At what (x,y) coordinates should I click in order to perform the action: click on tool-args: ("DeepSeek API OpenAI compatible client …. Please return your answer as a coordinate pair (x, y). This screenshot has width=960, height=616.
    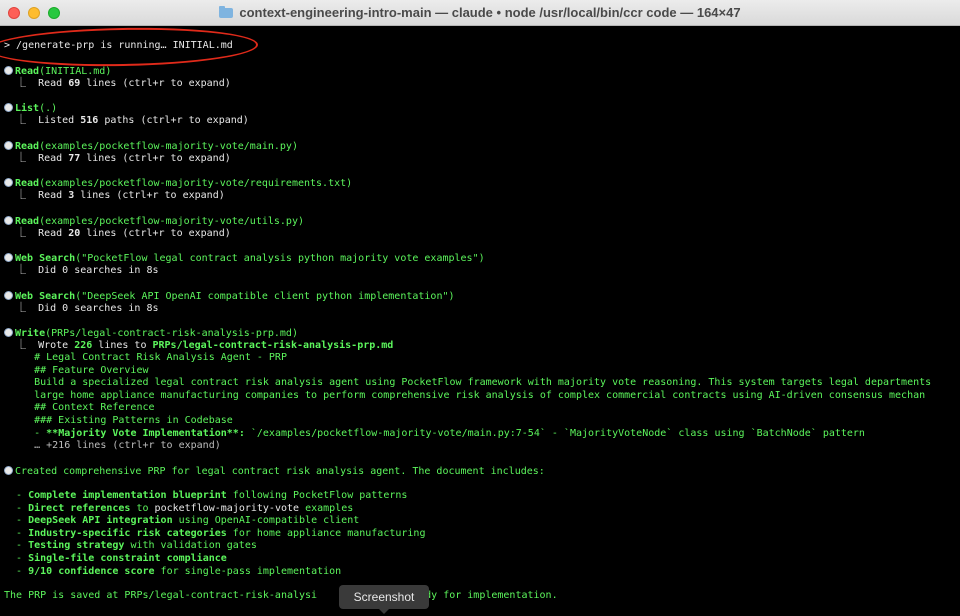
    Looking at the image, I should click on (265, 296).